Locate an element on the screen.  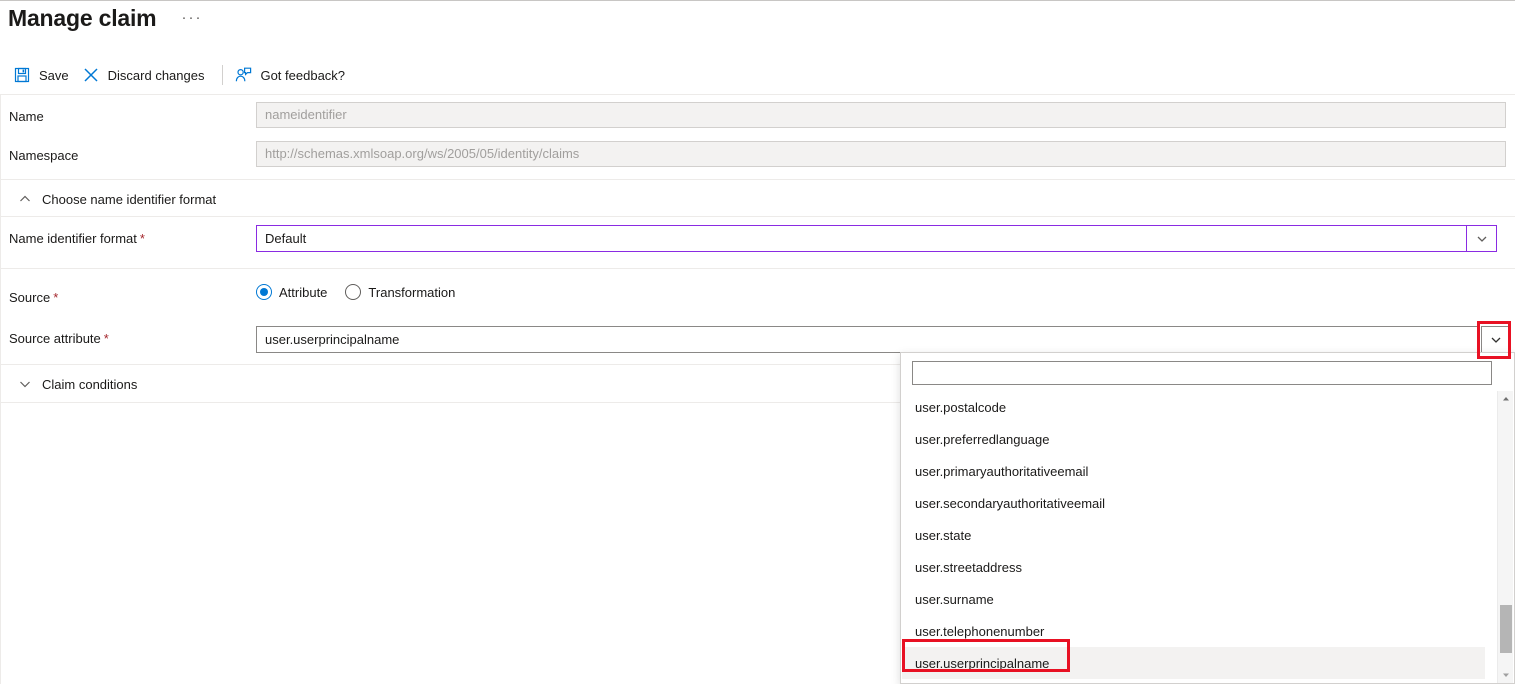
dropdown-option-selected: user.userprincipalname is located at coordinates (1193, 663).